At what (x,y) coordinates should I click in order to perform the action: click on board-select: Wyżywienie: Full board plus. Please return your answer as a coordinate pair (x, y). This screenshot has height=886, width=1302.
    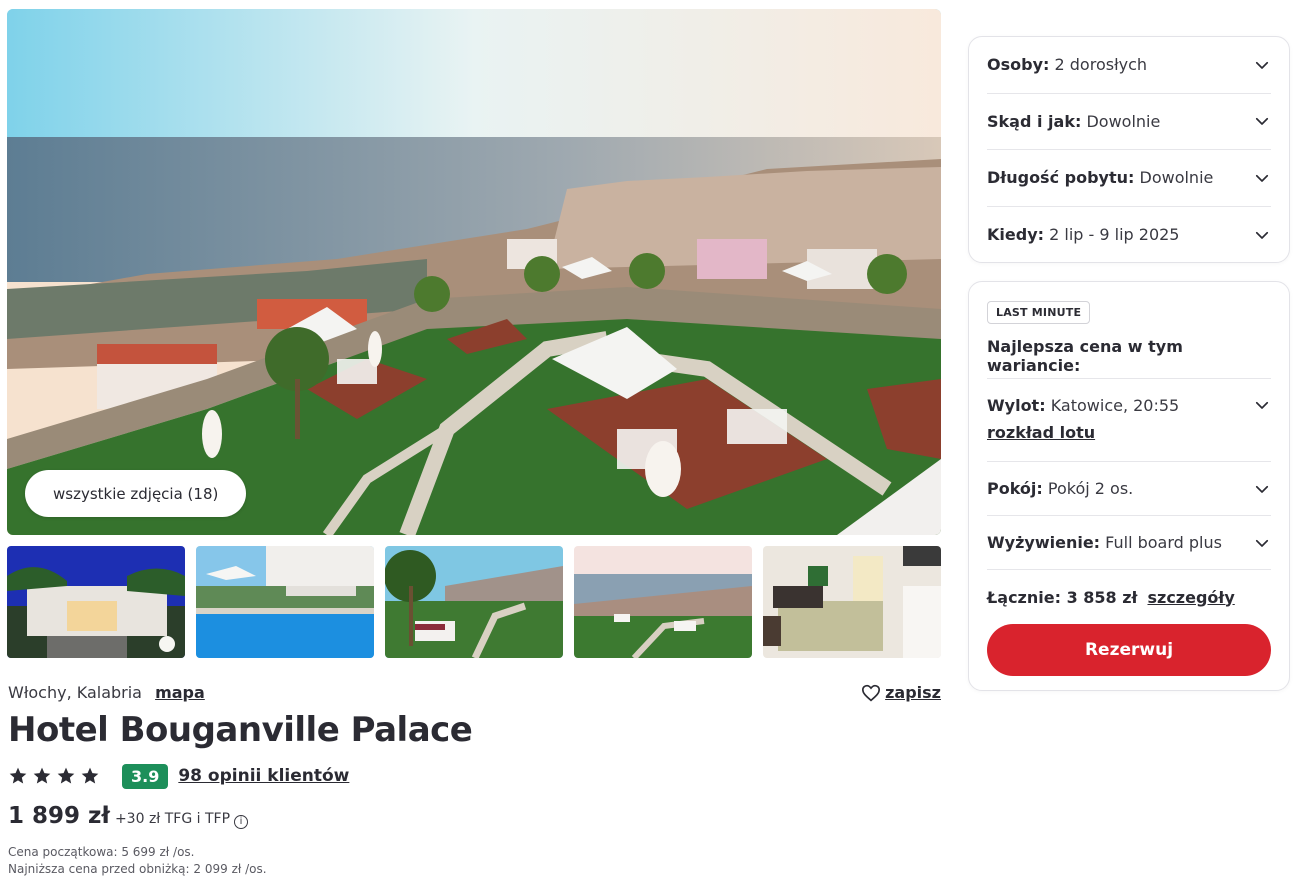
    Looking at the image, I should click on (1129, 543).